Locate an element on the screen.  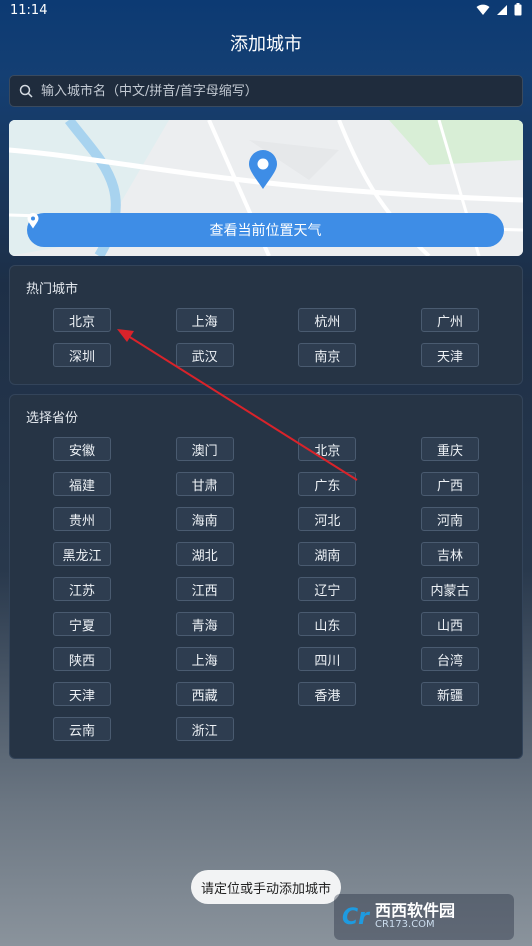
city-button: 杭州 is located at coordinates (327, 320).